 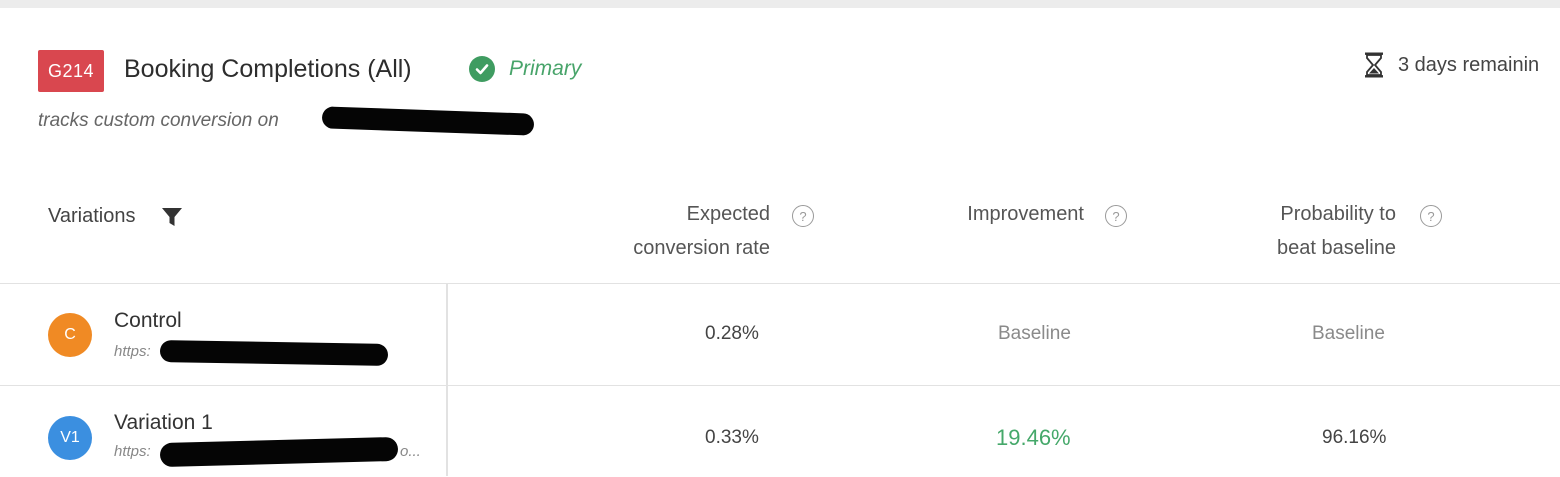 What do you see at coordinates (1034, 333) in the screenshot?
I see `improvement-value: Baseline` at bounding box center [1034, 333].